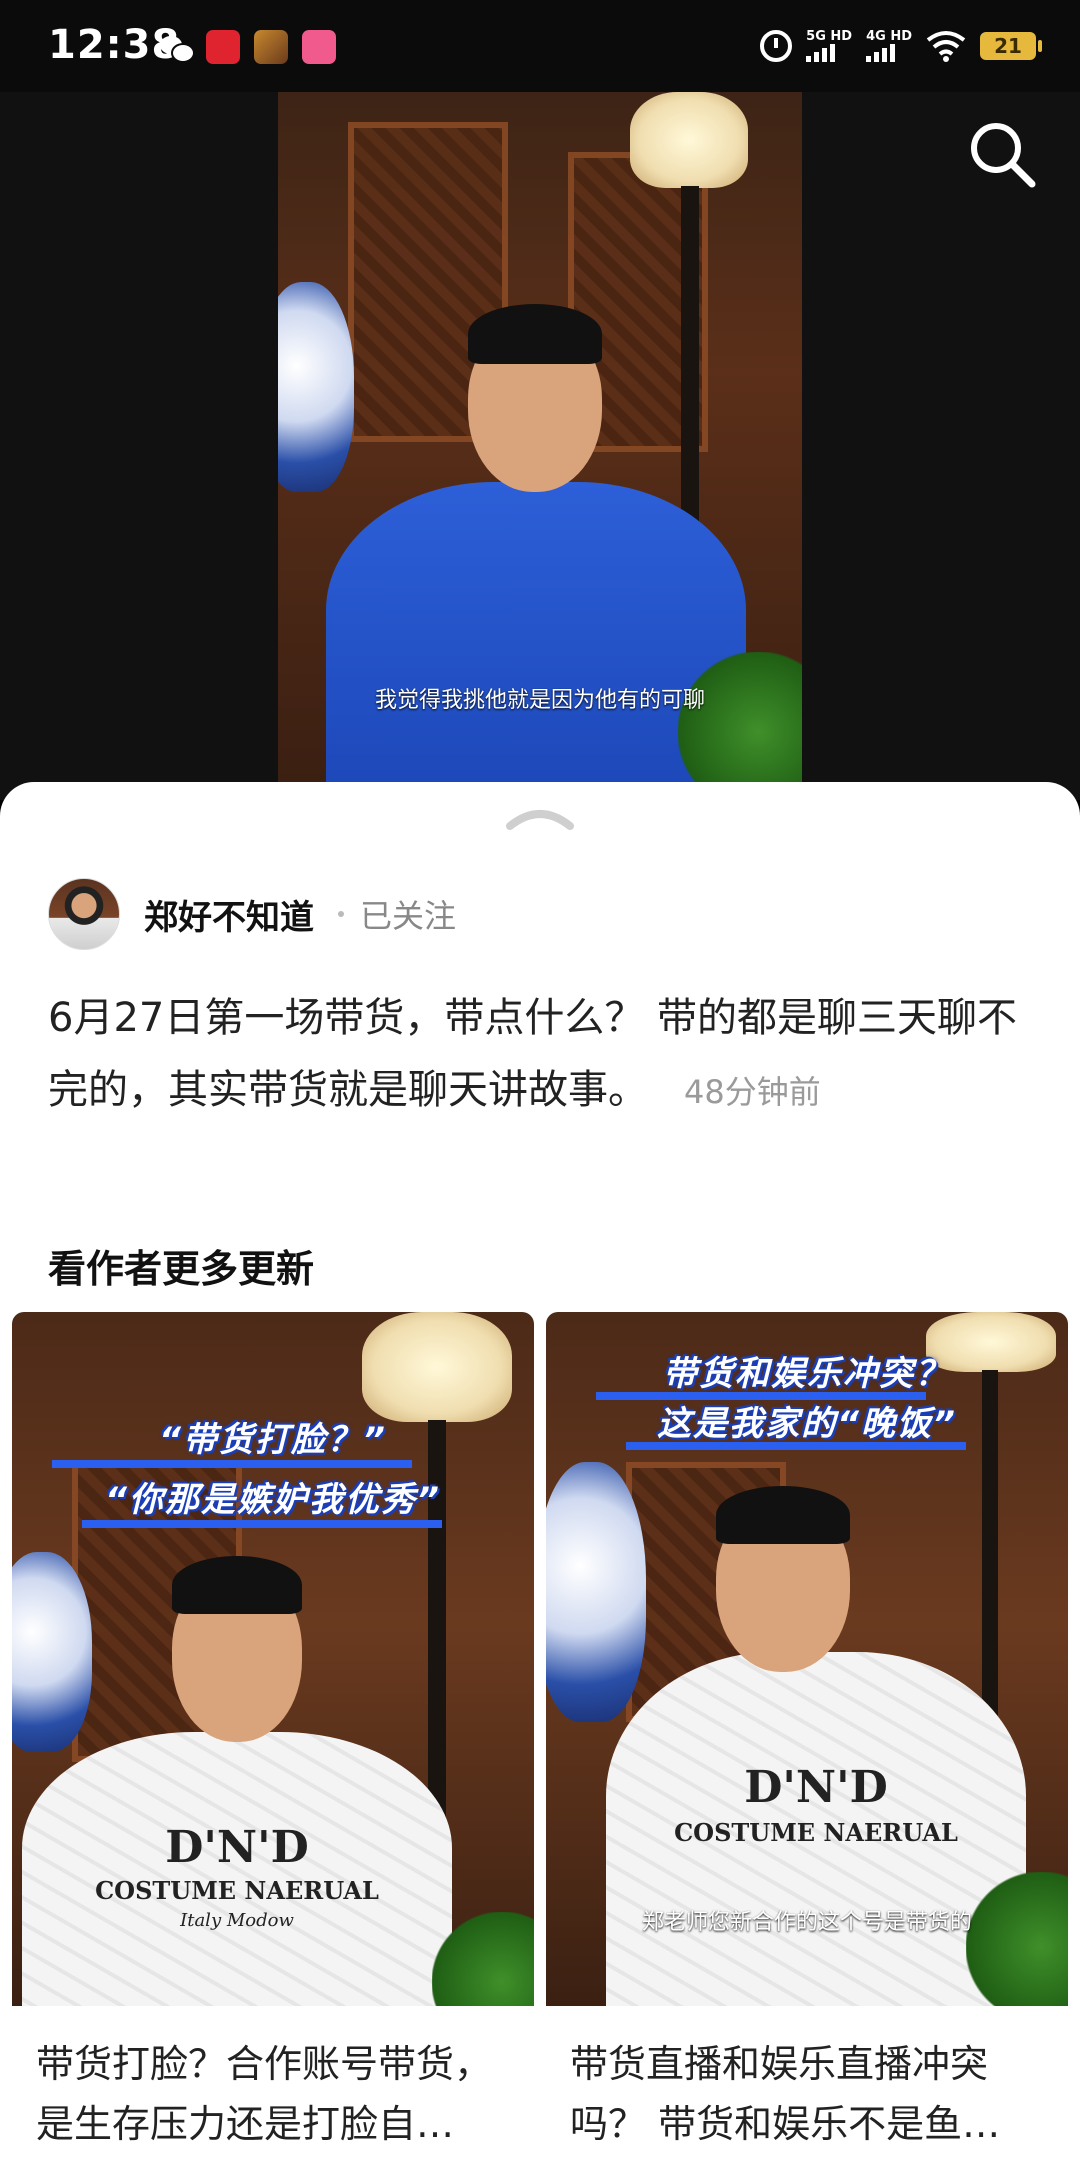 The width and height of the screenshot is (1080, 2160). Describe the element at coordinates (540, 818) in the screenshot. I see `drag-handle-icon` at that location.